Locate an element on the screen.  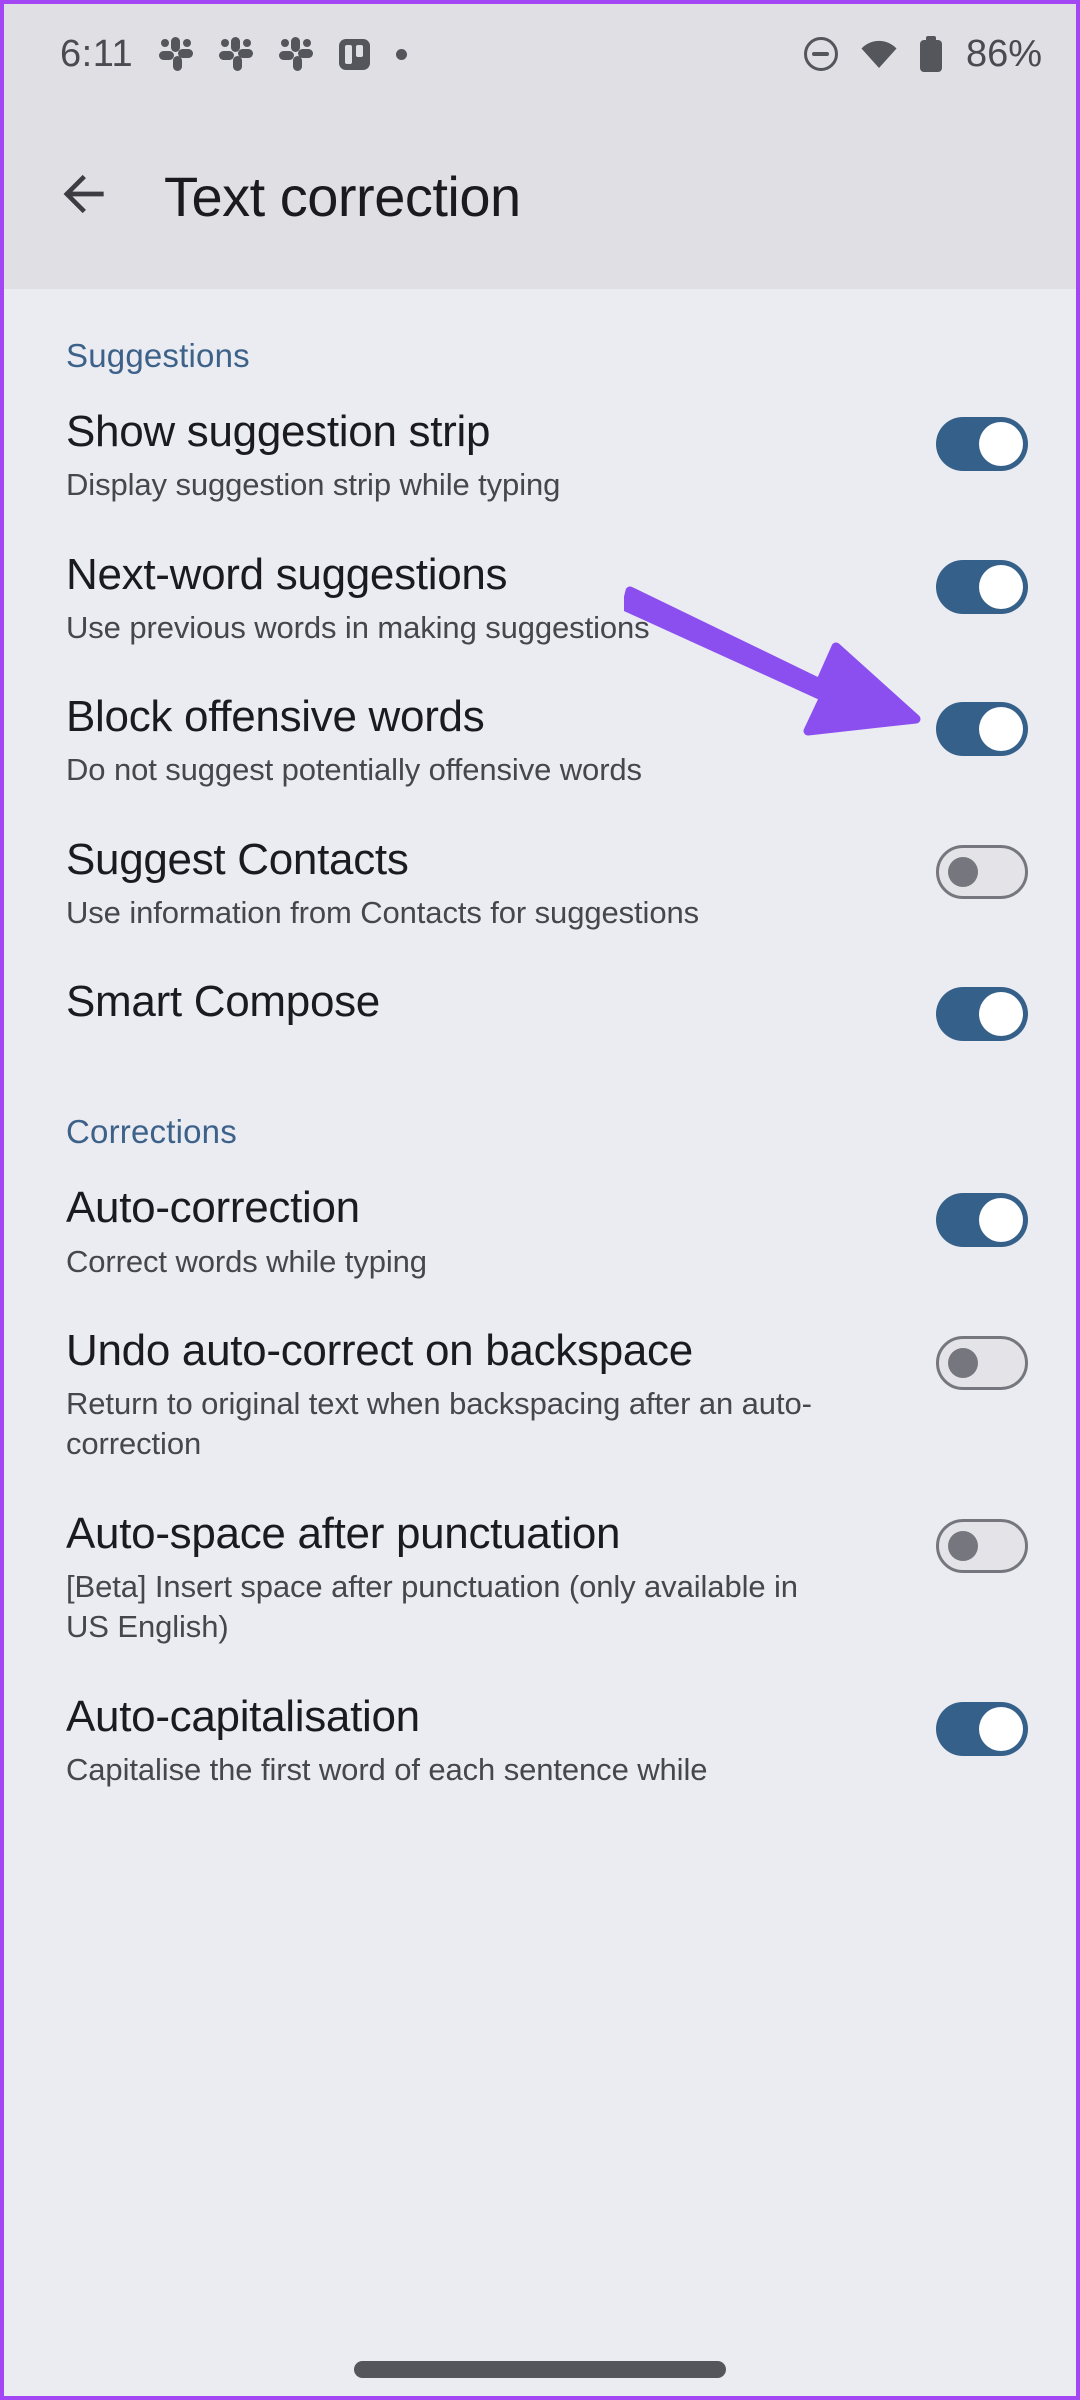
row-title: Block offensive words is located at coordinates (275, 717).